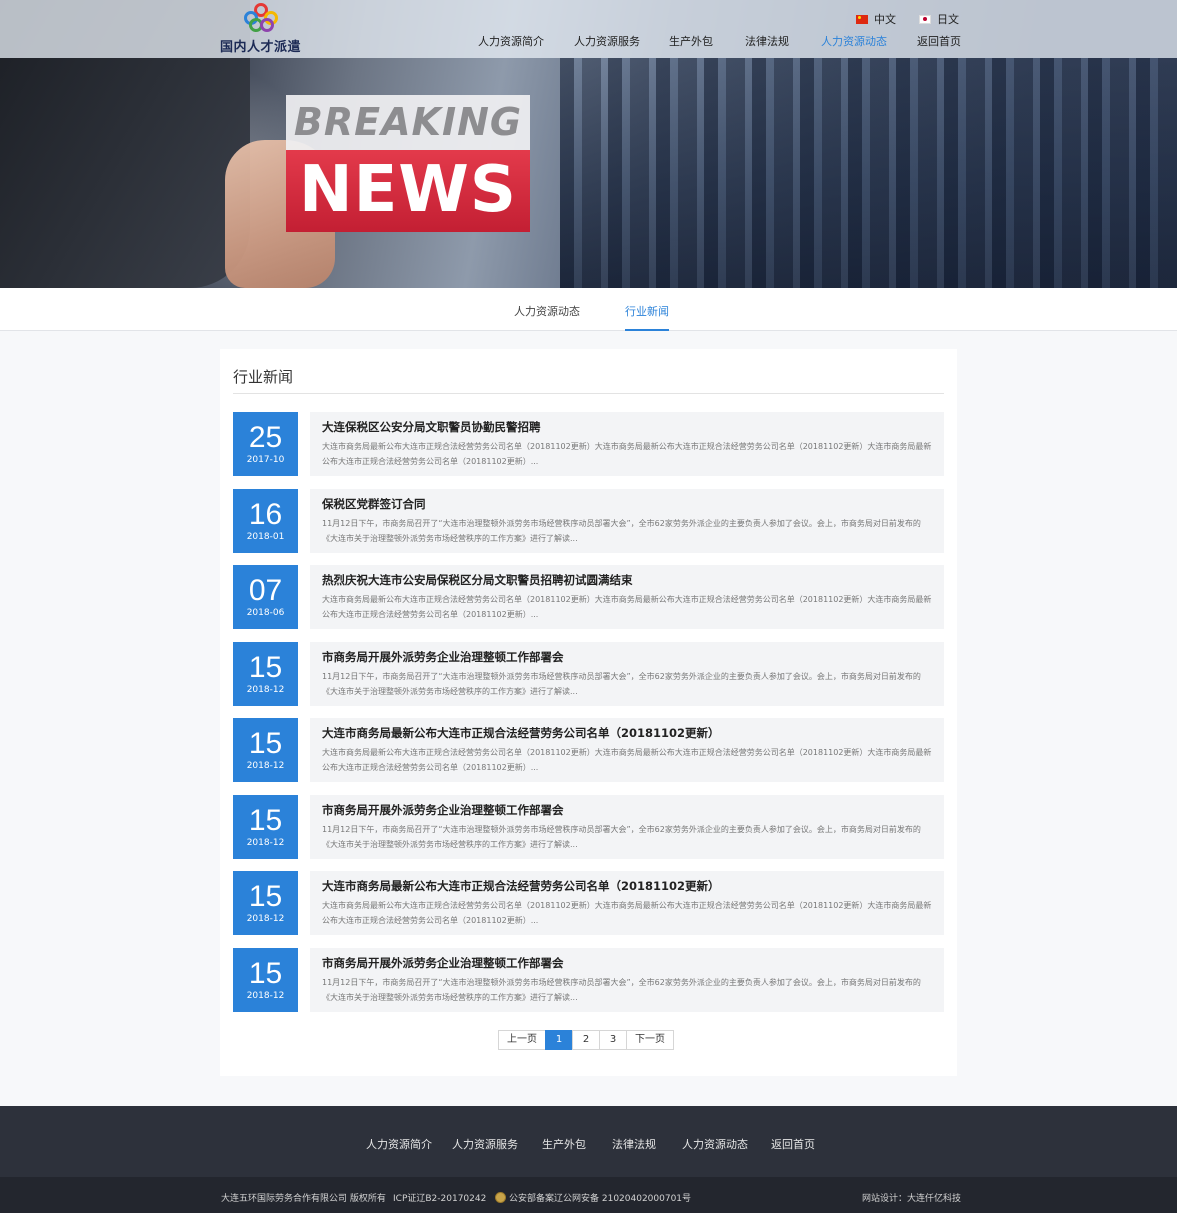 The height and width of the screenshot is (1213, 1177). What do you see at coordinates (948, 19) in the screenshot?
I see `lang-japanese-label: 日文` at bounding box center [948, 19].